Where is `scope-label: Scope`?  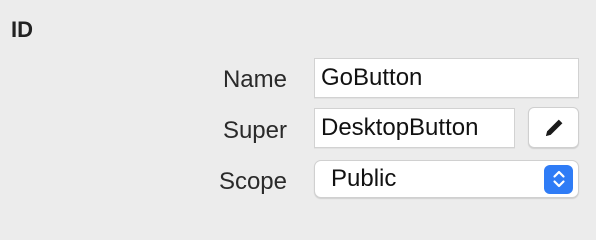 scope-label: Scope is located at coordinates (252, 181).